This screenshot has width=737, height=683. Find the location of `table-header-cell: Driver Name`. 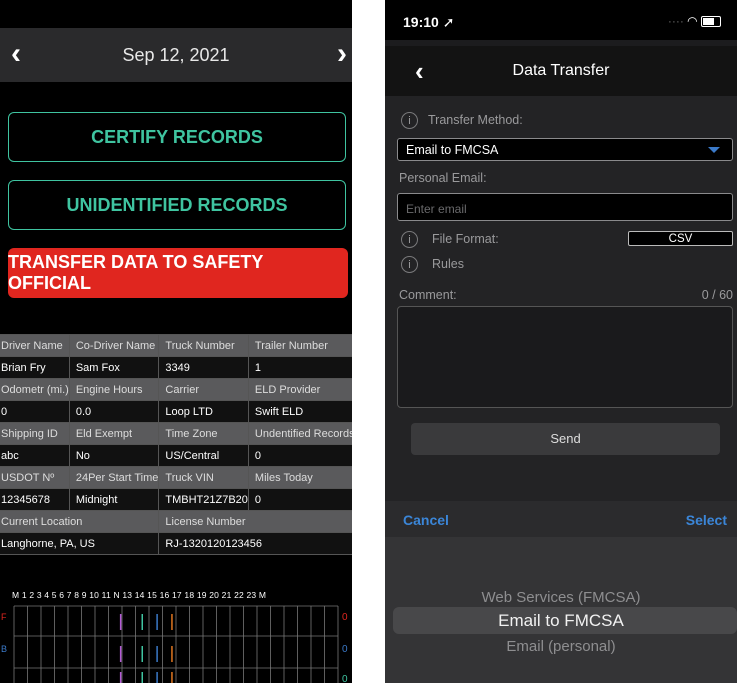

table-header-cell: Driver Name is located at coordinates (35, 345).